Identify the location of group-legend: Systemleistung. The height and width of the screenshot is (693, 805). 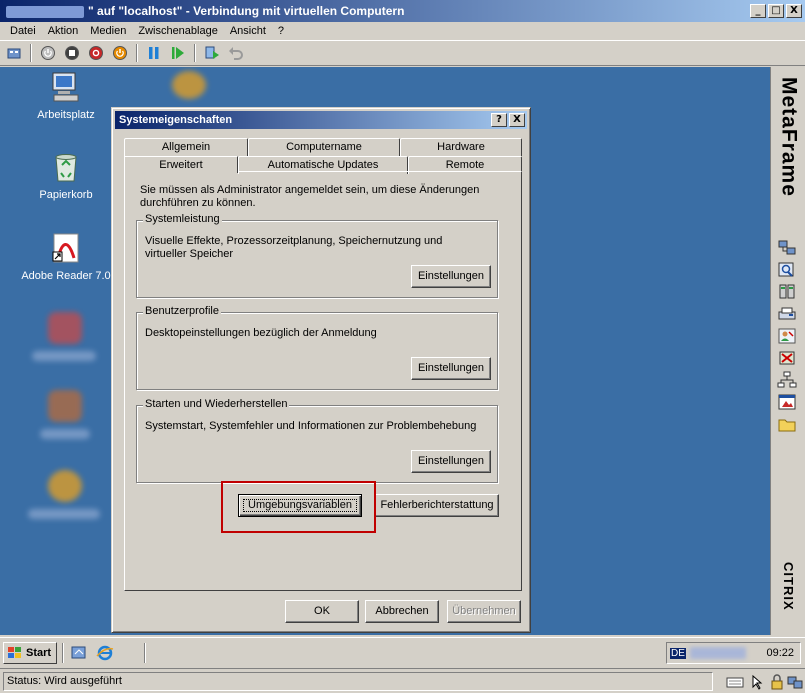
(182, 219).